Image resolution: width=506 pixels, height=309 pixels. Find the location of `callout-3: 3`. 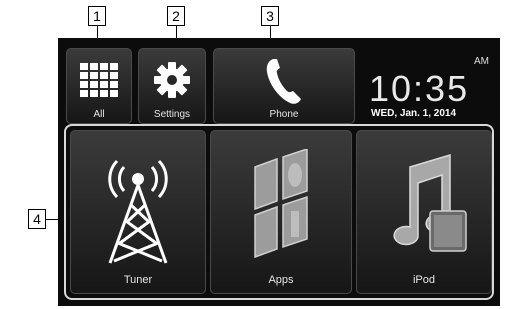

callout-3: 3 is located at coordinates (270, 16).